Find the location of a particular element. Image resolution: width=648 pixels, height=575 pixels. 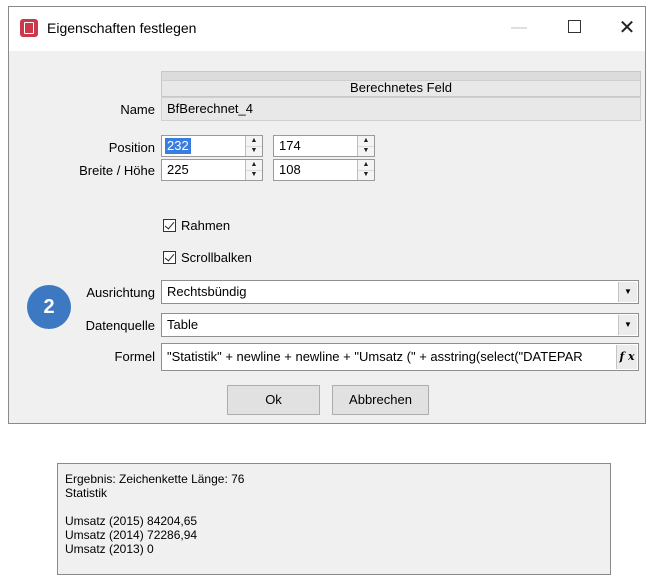

field-type-label: Berechnetes Feld is located at coordinates (401, 87).